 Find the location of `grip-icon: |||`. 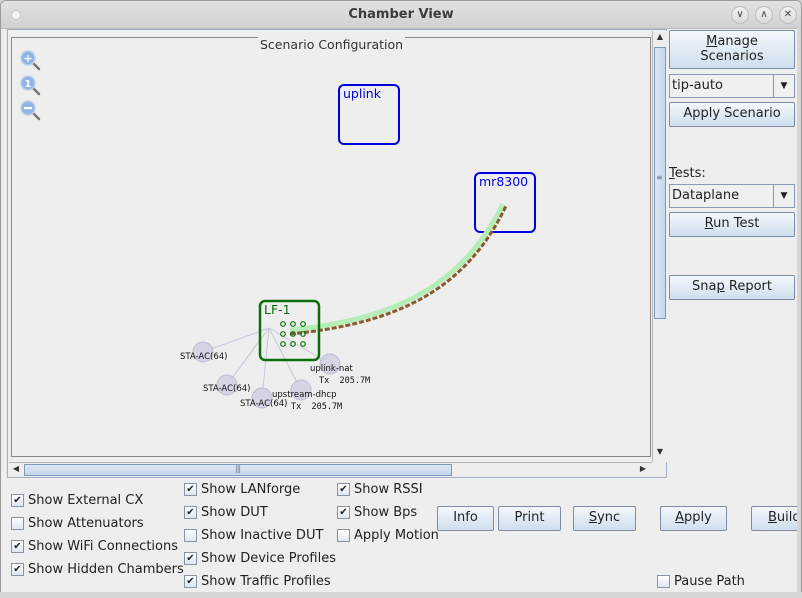

grip-icon: ||| is located at coordinates (238, 468).